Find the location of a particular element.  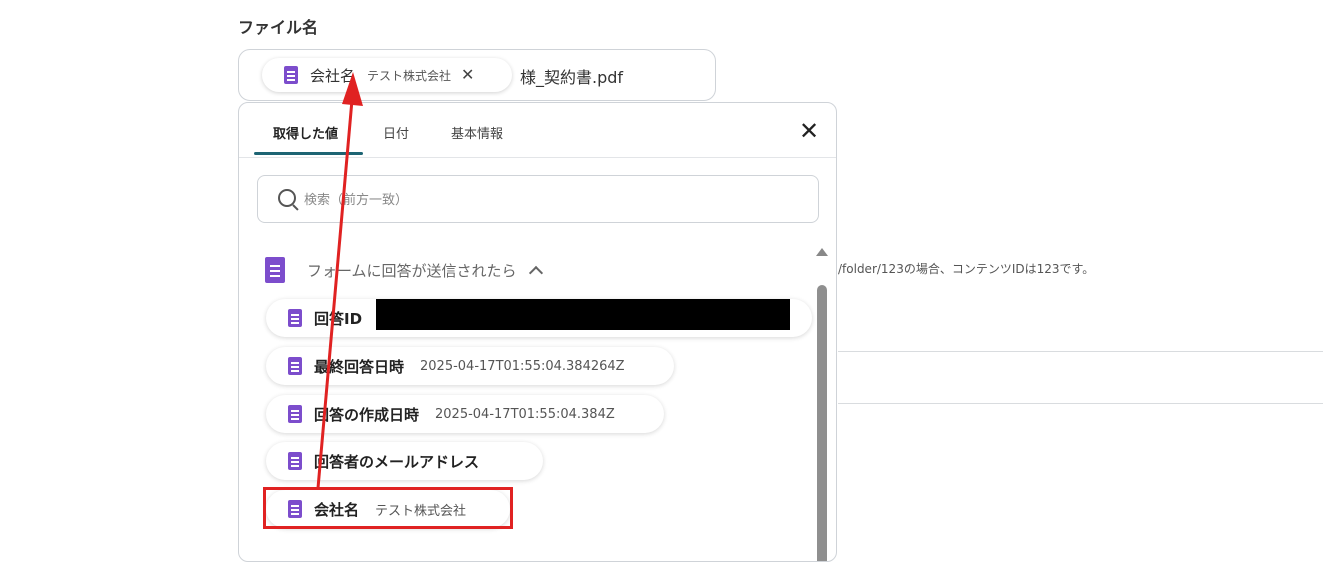

tab-basic-info: 基本情報 is located at coordinates (477, 132).